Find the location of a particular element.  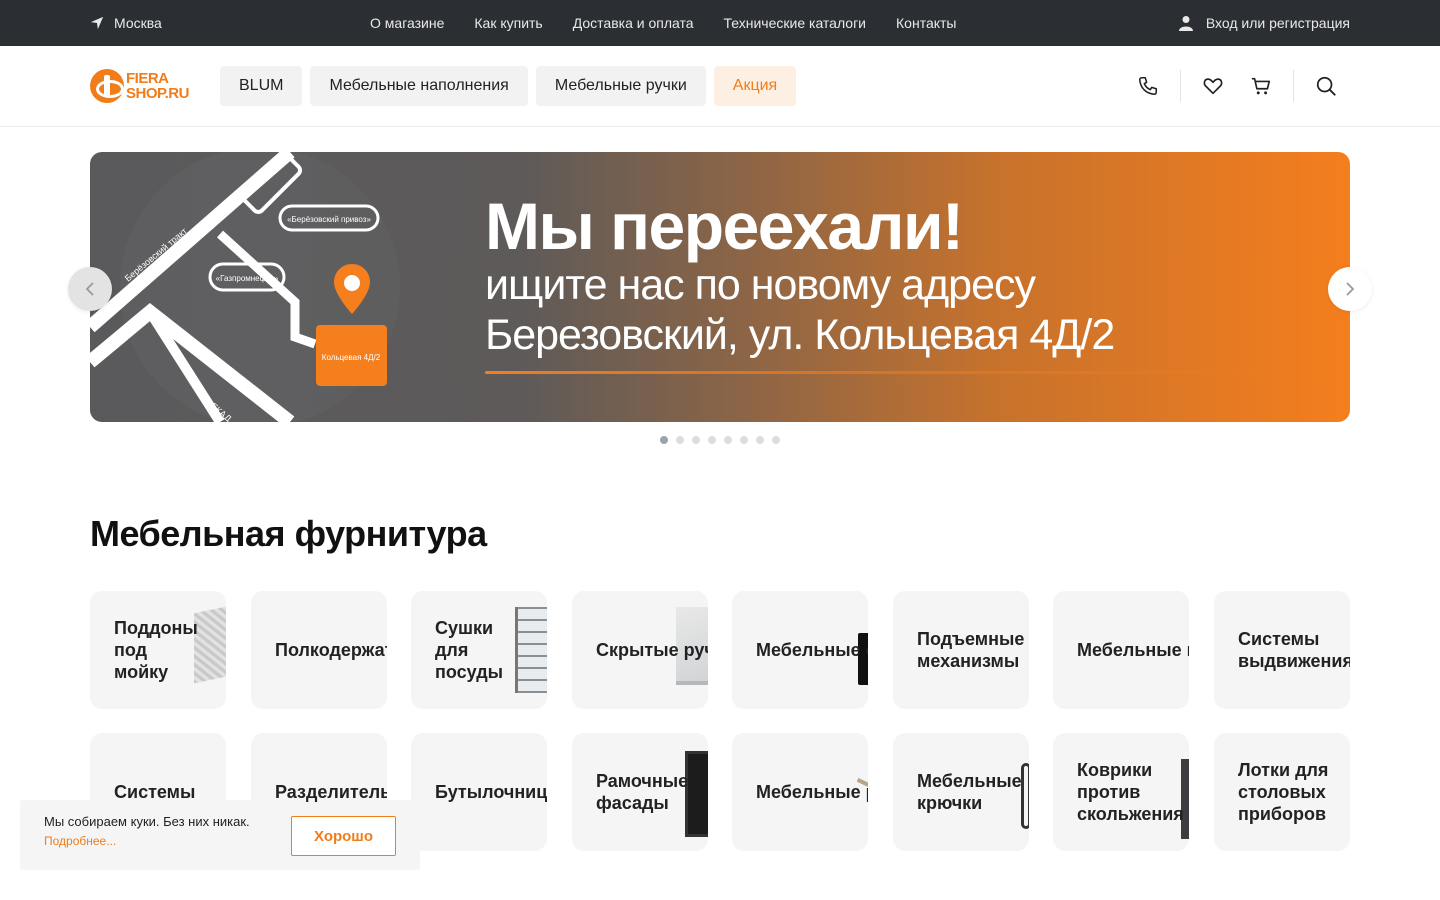

cart-button is located at coordinates (1261, 86).